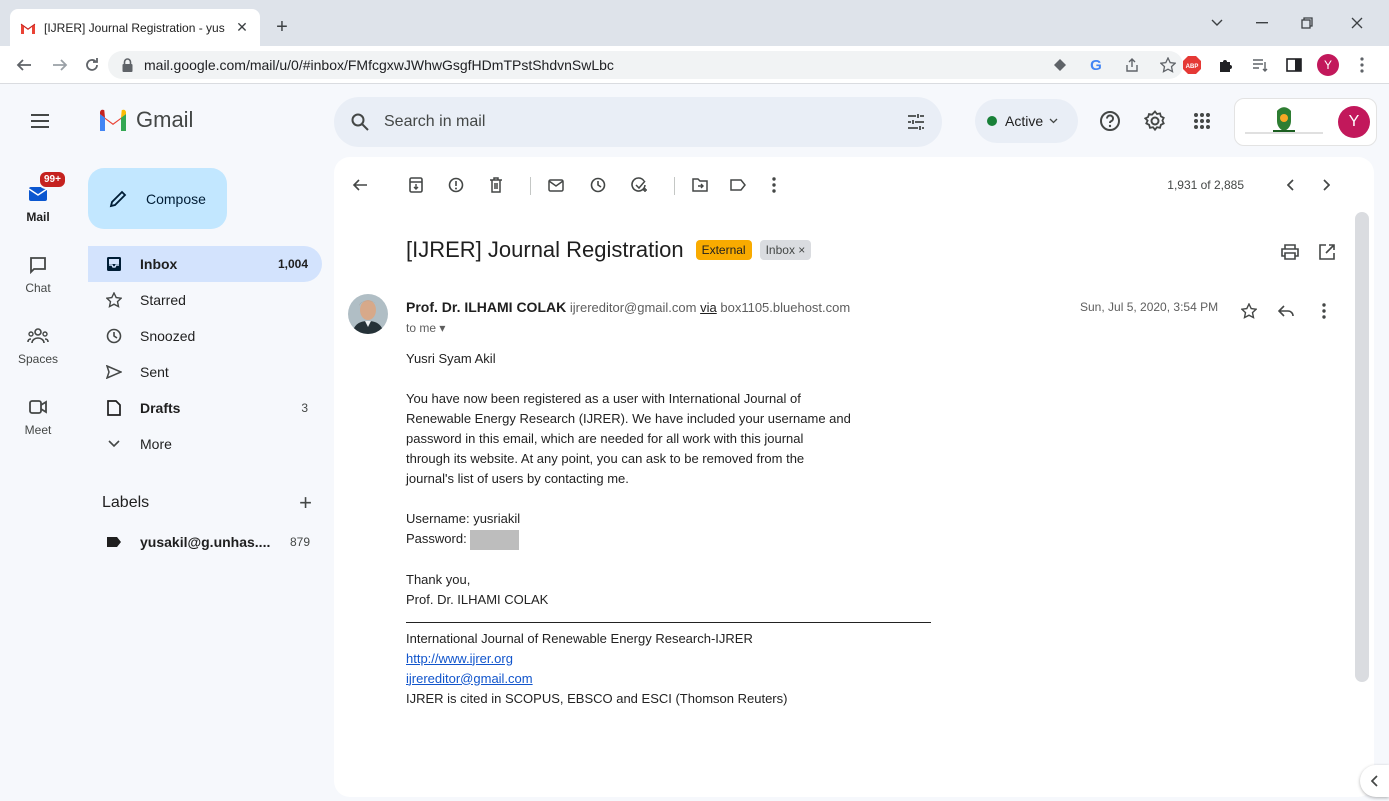  What do you see at coordinates (157, 198) in the screenshot?
I see `compose-button: Compose` at bounding box center [157, 198].